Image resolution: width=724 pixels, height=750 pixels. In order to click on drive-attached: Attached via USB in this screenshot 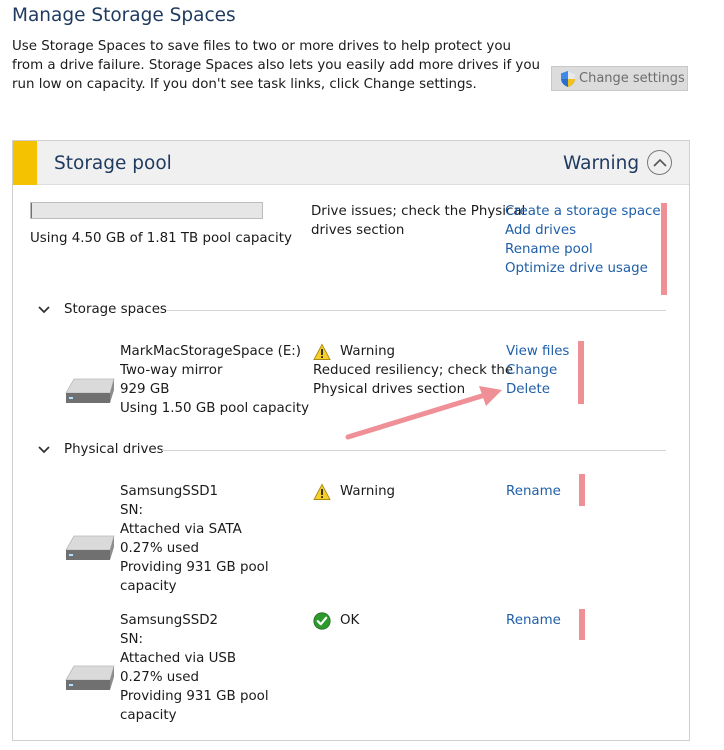, I will do `click(178, 658)`.